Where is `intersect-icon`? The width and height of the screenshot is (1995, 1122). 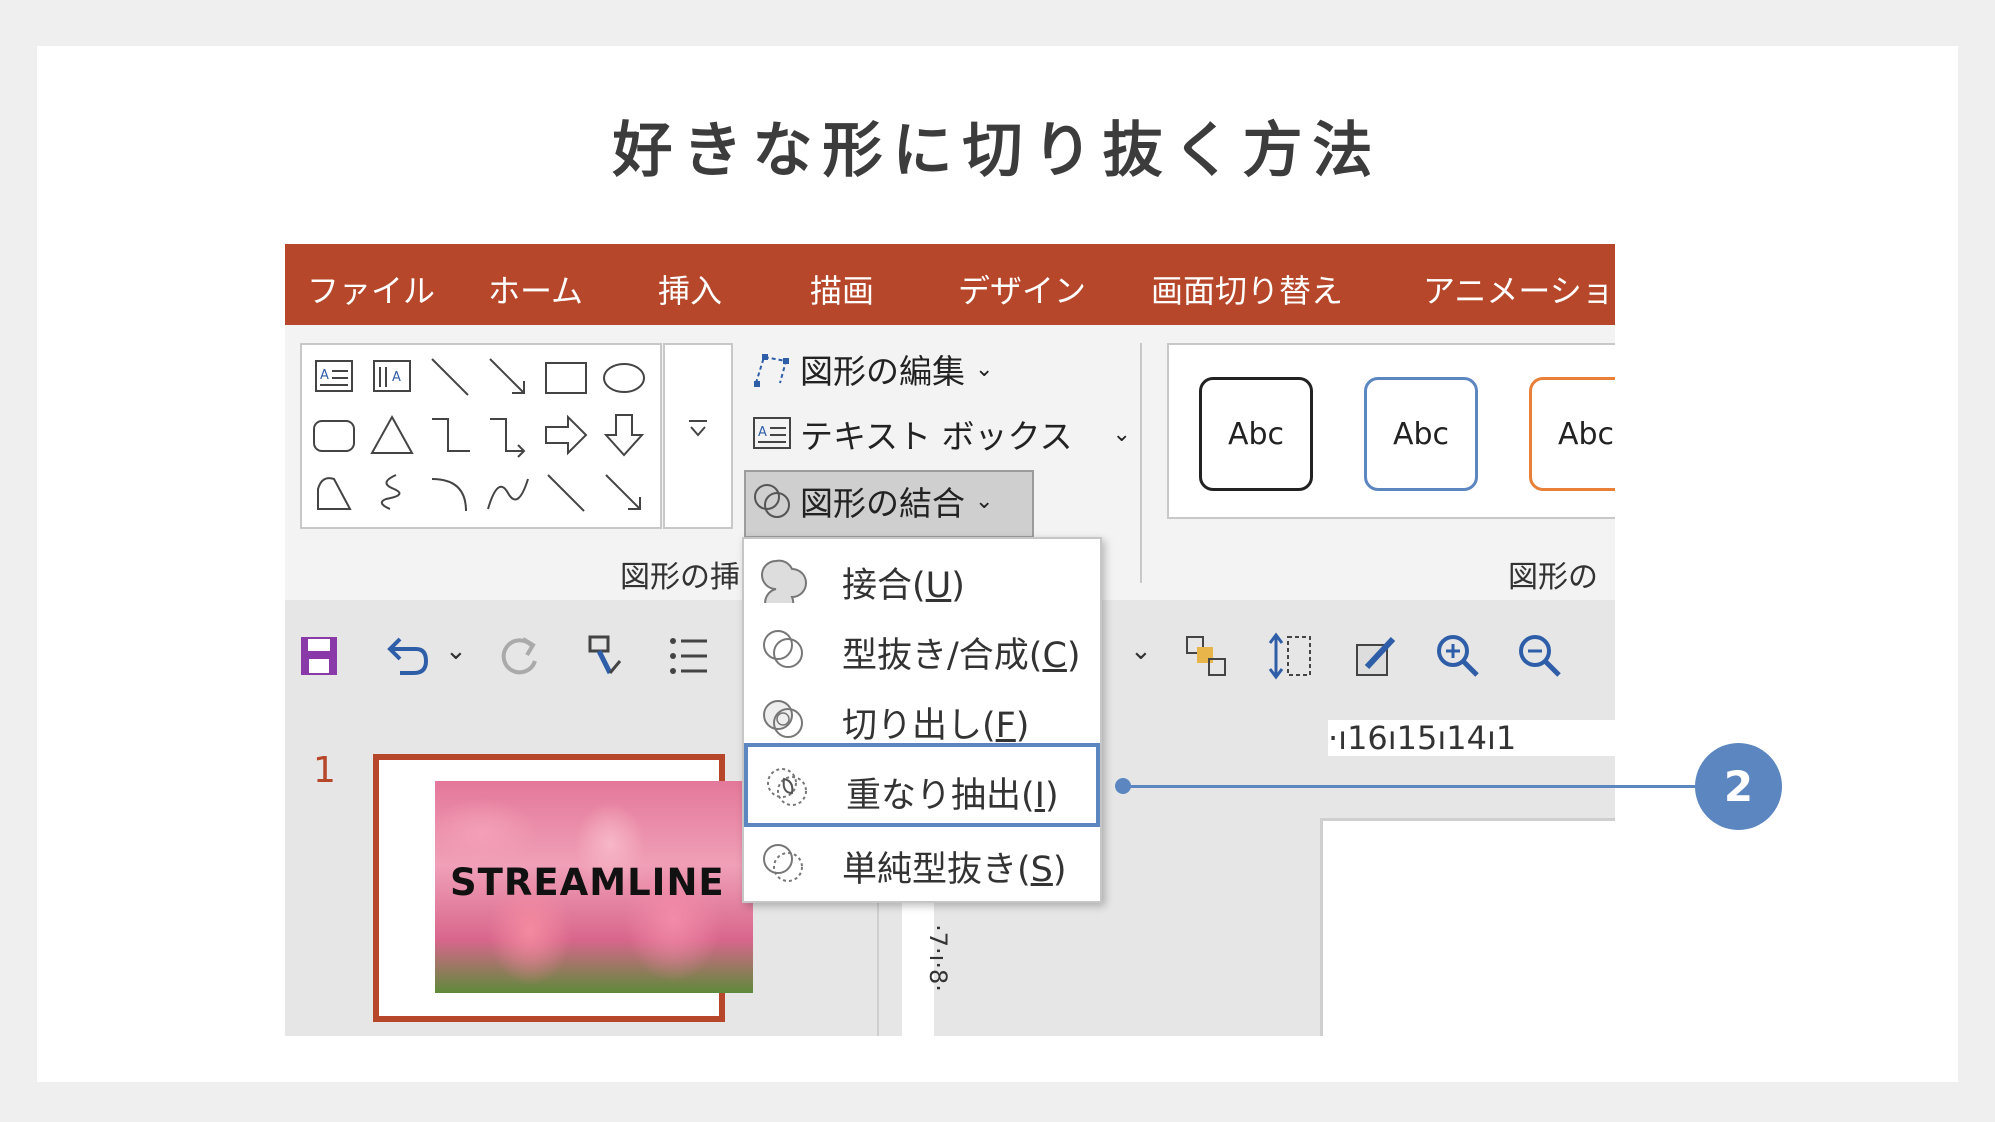 intersect-icon is located at coordinates (787, 787).